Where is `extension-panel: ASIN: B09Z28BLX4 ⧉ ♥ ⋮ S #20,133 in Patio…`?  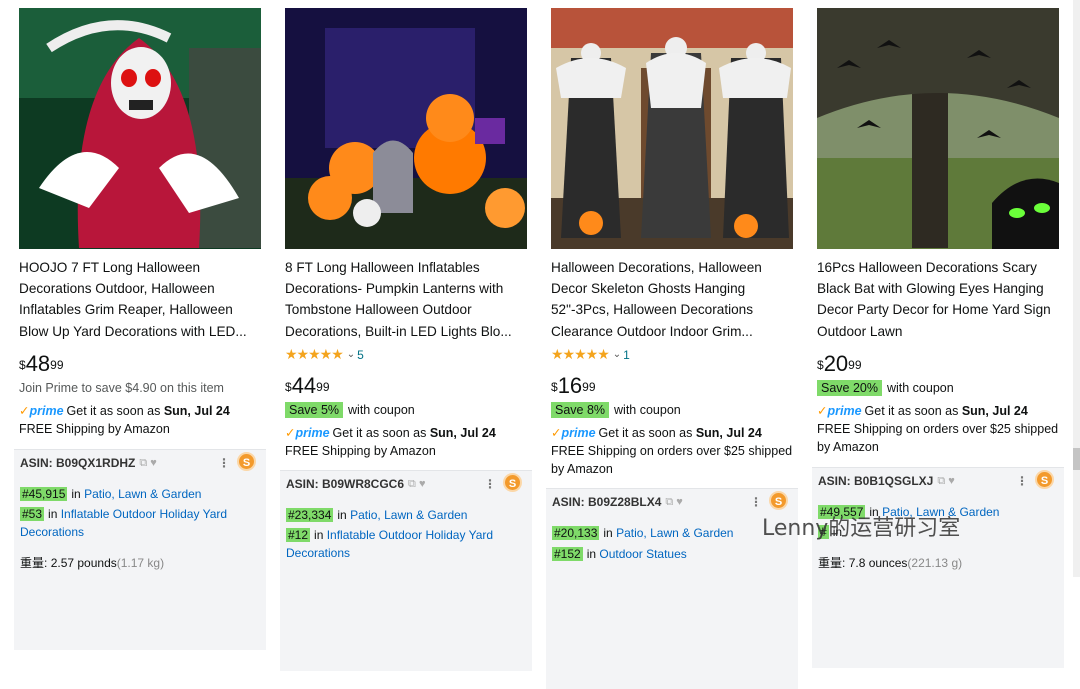
extension-panel: ASIN: B09Z28BLX4 ⧉ ♥ ⋮ S #20,133 in Patio… is located at coordinates (672, 588).